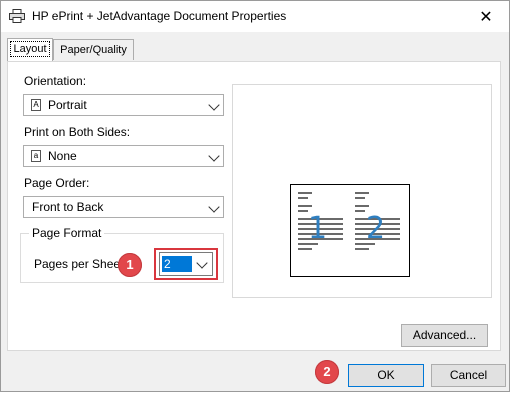 This screenshot has width=511, height=393. What do you see at coordinates (67, 105) in the screenshot?
I see `orientation-value: Portrait` at bounding box center [67, 105].